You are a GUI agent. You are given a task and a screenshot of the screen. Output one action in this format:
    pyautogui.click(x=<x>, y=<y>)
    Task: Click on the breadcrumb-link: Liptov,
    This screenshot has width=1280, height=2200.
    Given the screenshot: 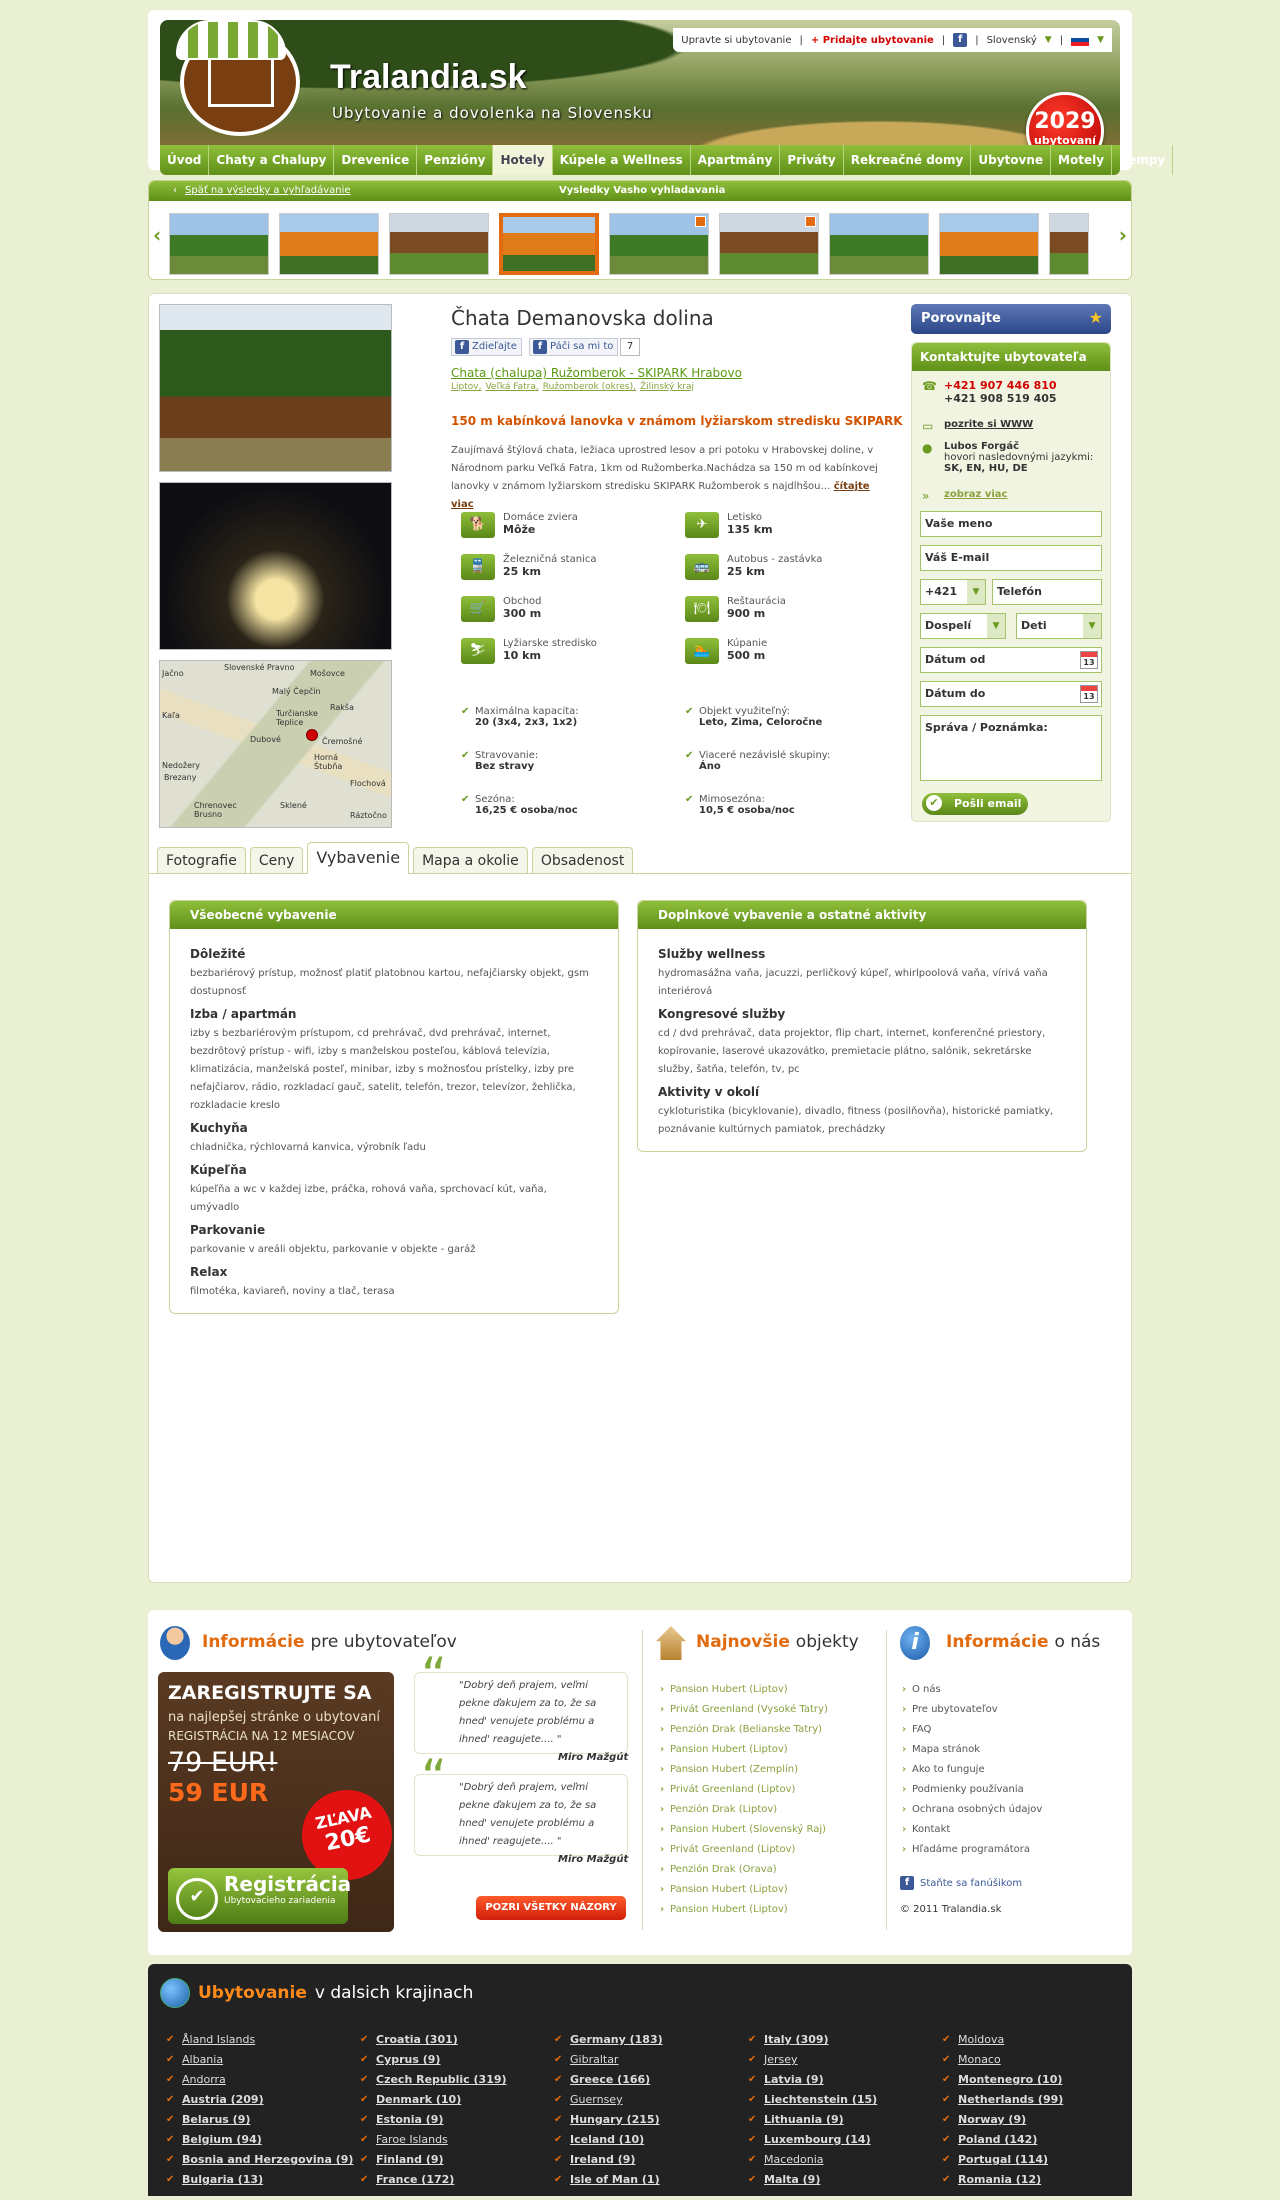 What is the action you would take?
    pyautogui.click(x=466, y=387)
    